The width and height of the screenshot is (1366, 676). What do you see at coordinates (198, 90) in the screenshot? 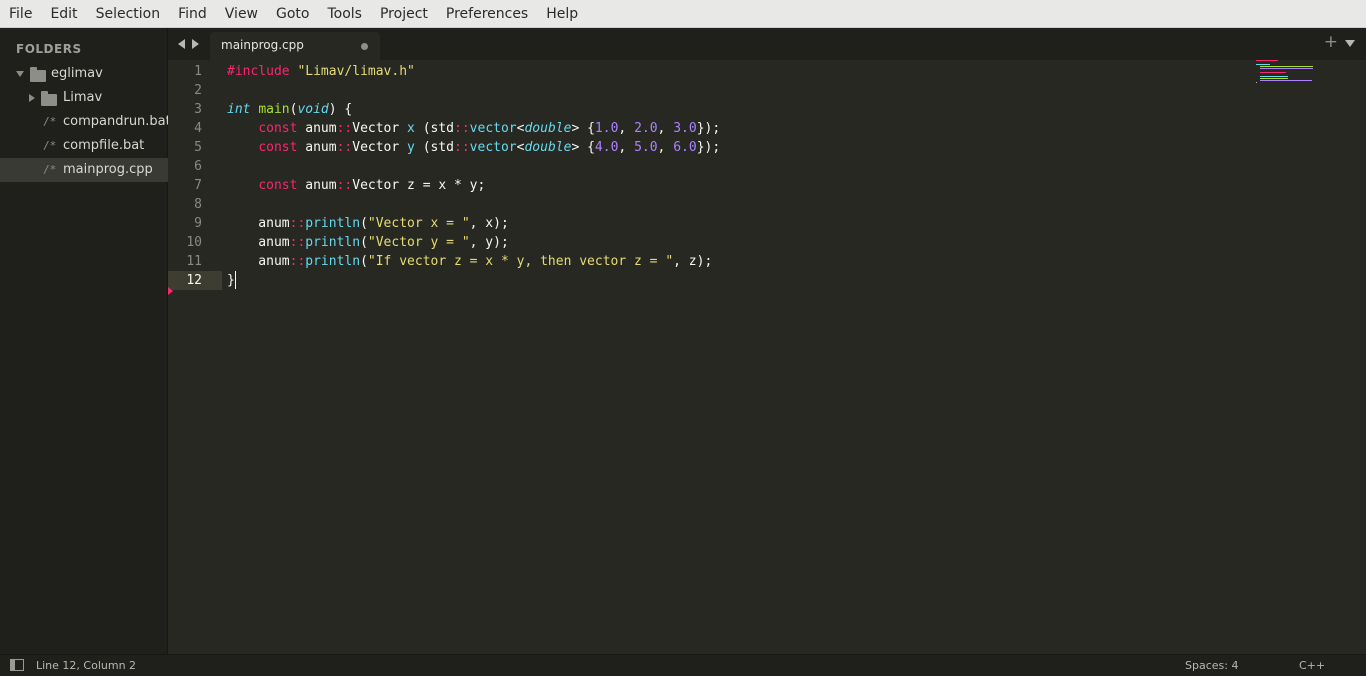
I see `line-number: 2` at bounding box center [198, 90].